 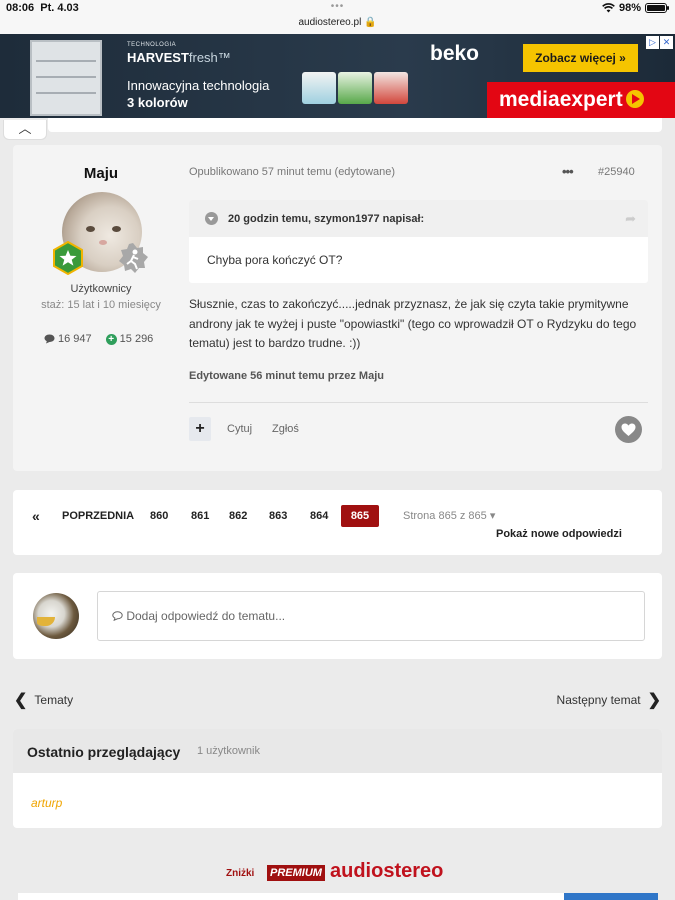 I want to click on next-topic-link: Następny temat ❯, so click(x=609, y=700).